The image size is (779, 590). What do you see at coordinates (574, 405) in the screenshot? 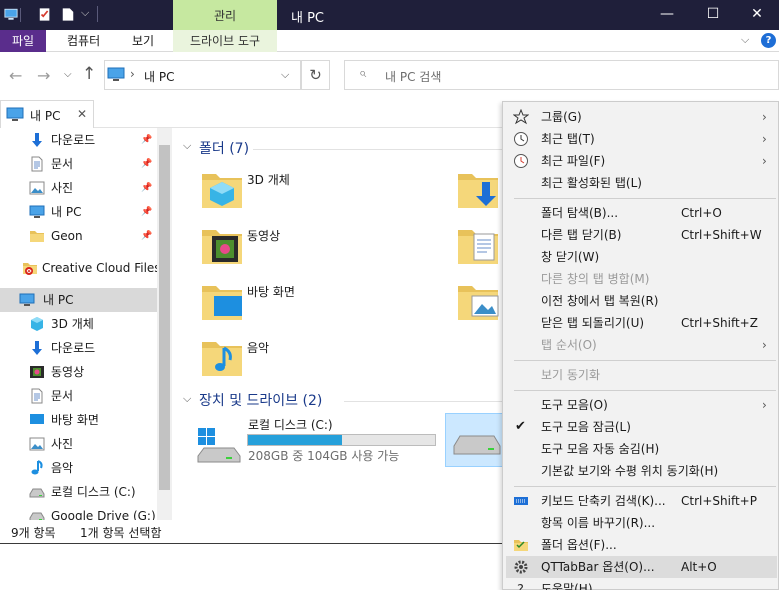
I see `menu-item-label: 도구 모음(O)` at bounding box center [574, 405].